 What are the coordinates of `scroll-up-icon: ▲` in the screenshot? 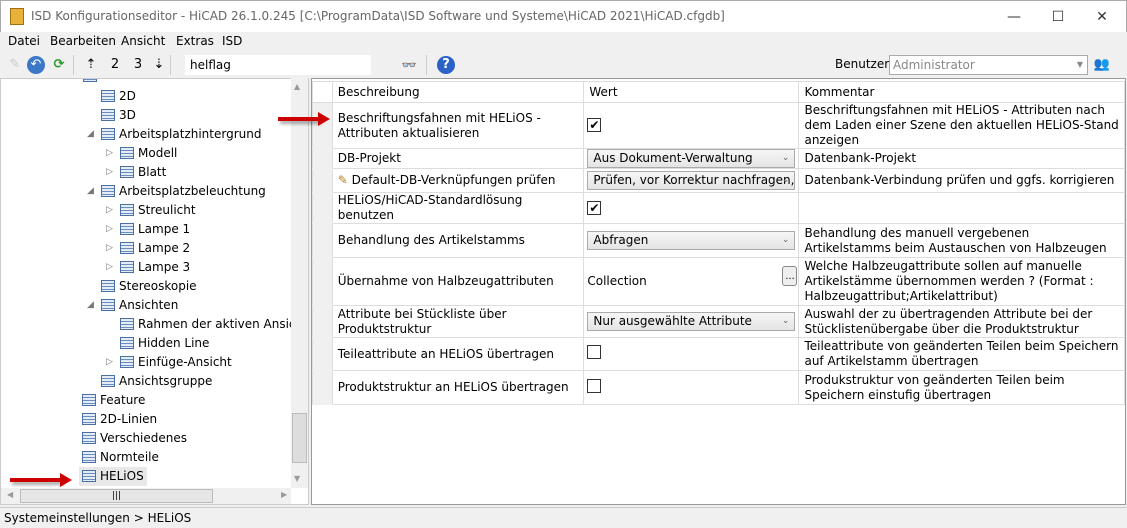 It's located at (297, 86).